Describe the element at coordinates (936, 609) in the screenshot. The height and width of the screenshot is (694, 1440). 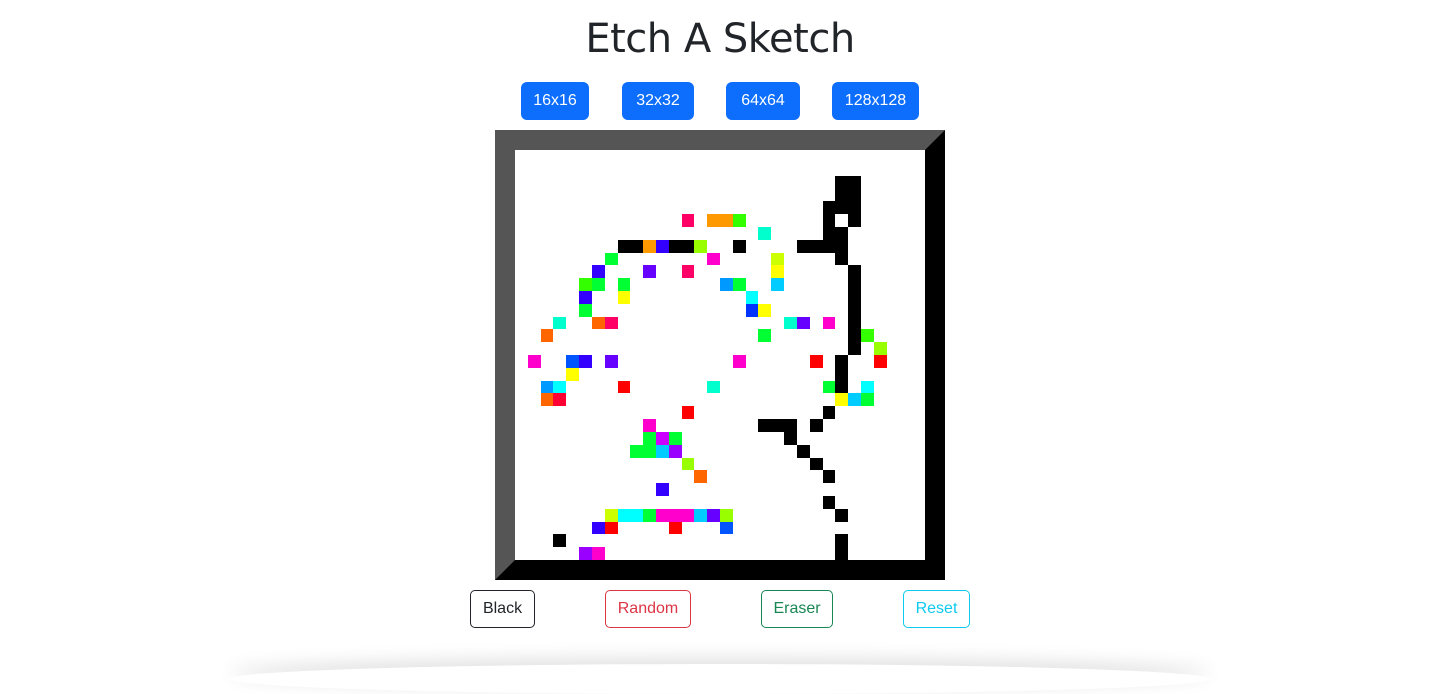
I see `reset-button: Reset` at that location.